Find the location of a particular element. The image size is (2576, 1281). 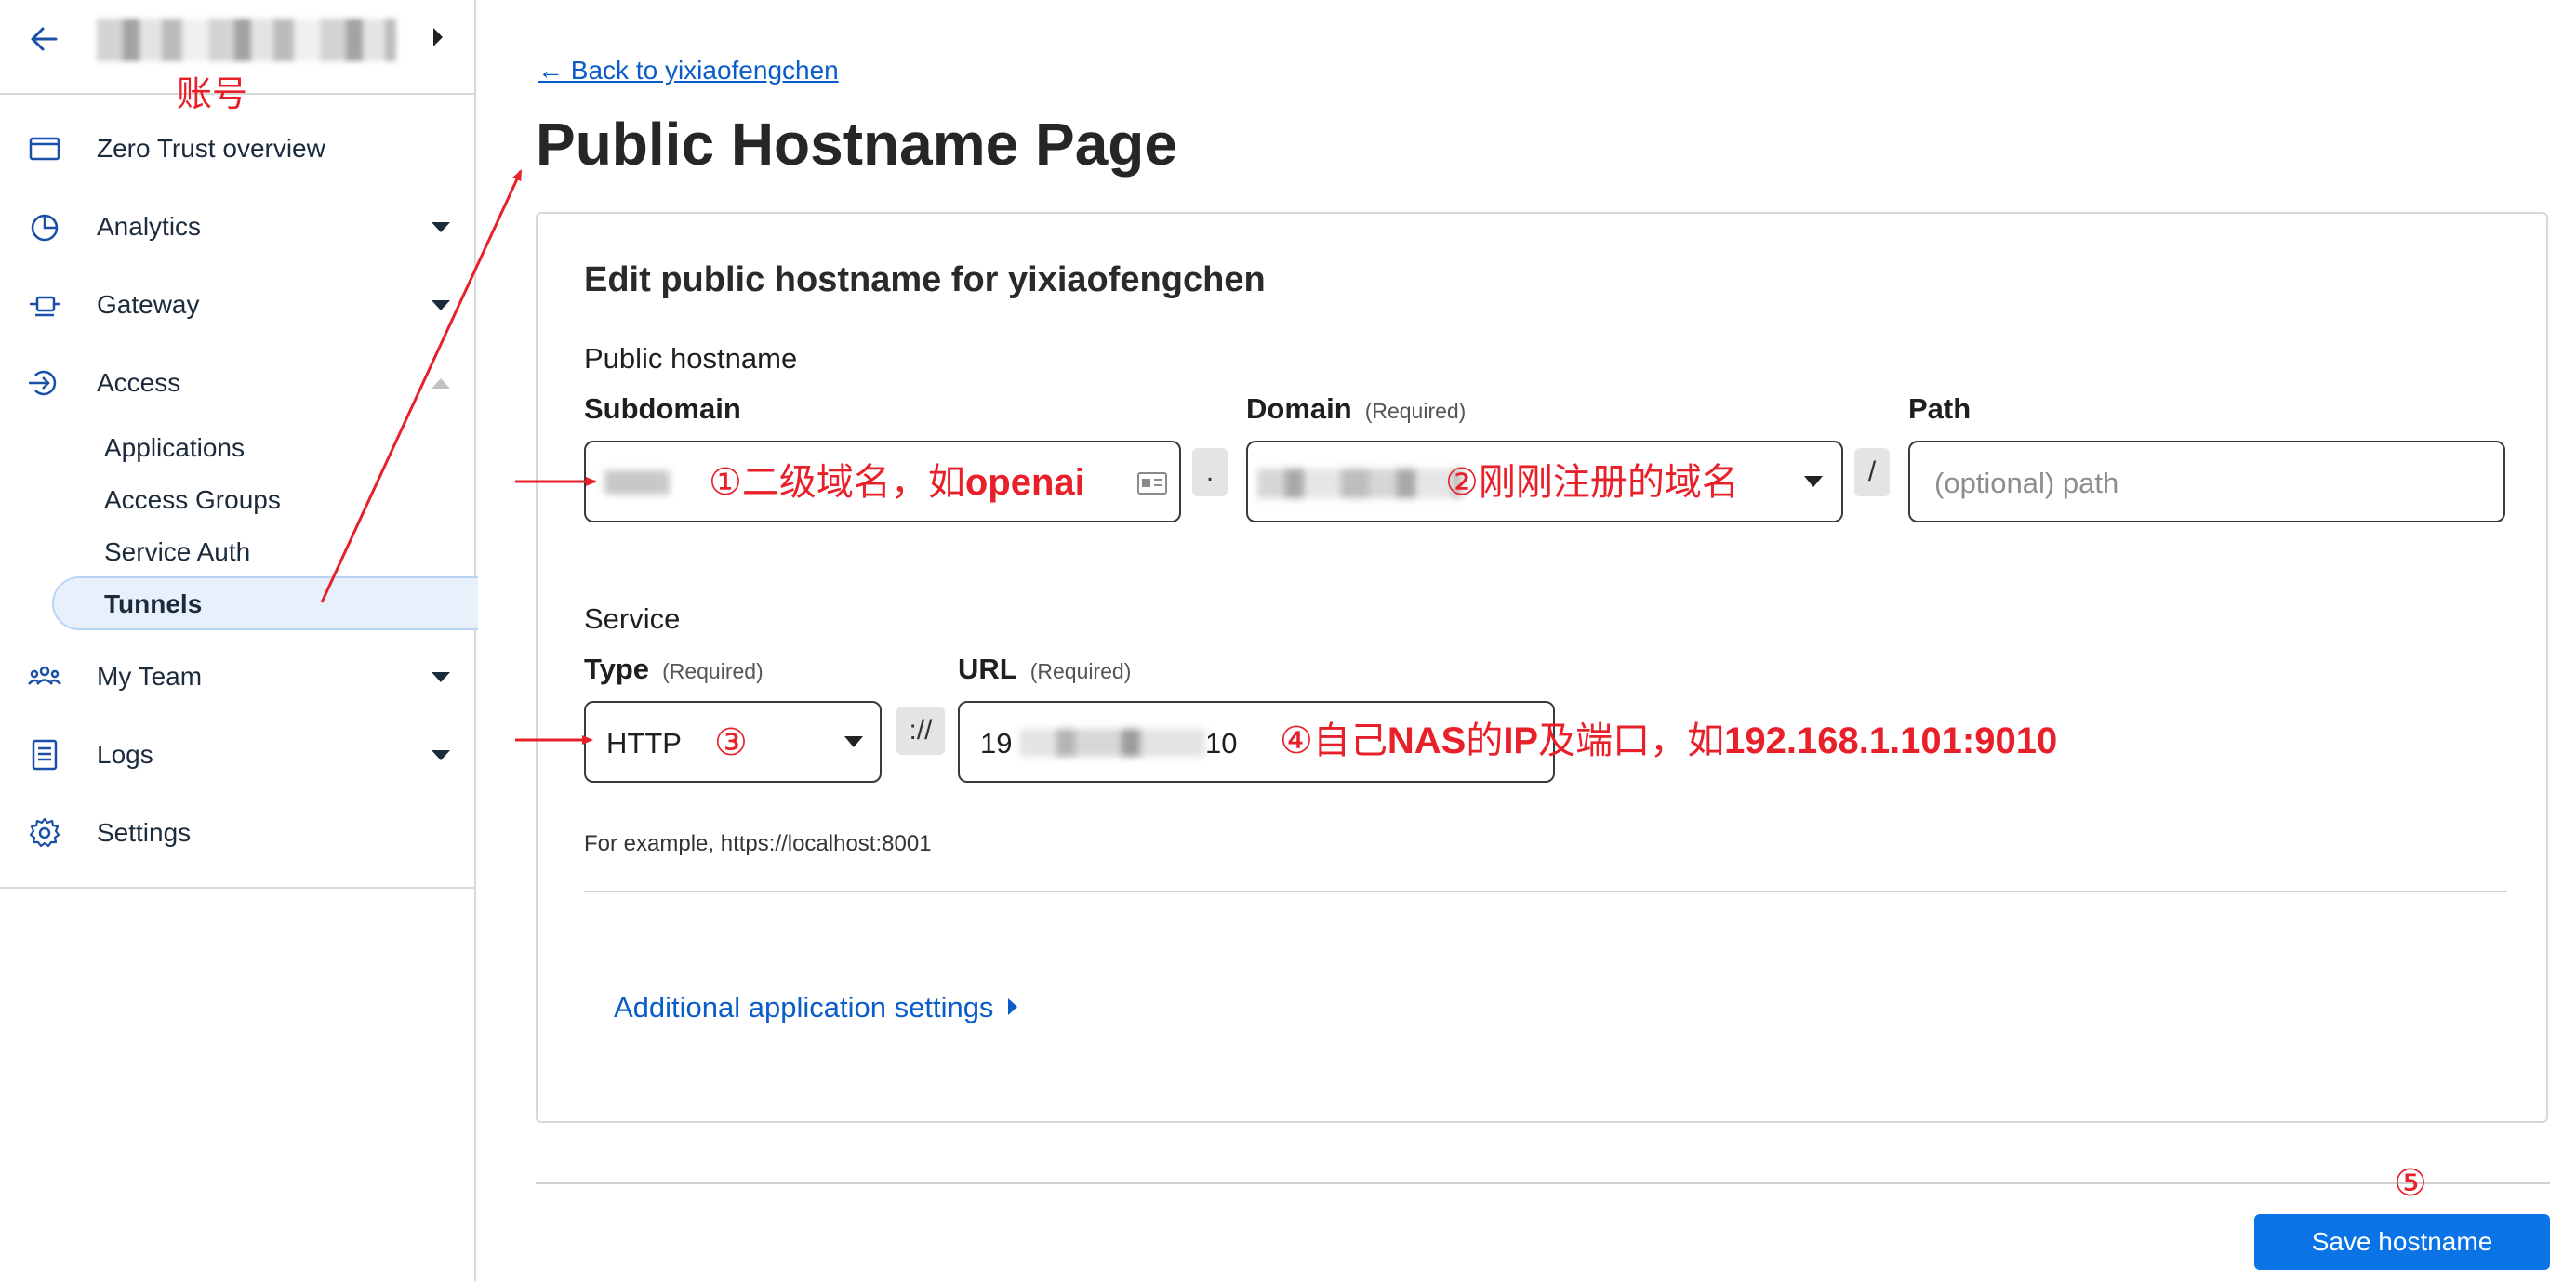

sidebar-item-gateway: Gateway is located at coordinates (237, 305).